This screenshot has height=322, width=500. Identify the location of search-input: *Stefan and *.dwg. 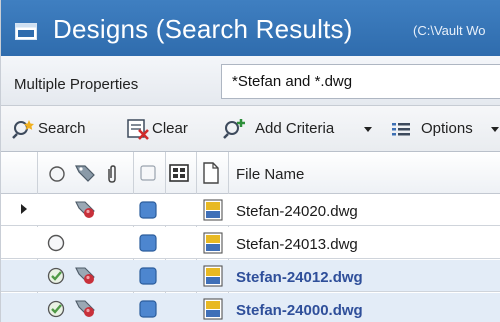
(360, 81).